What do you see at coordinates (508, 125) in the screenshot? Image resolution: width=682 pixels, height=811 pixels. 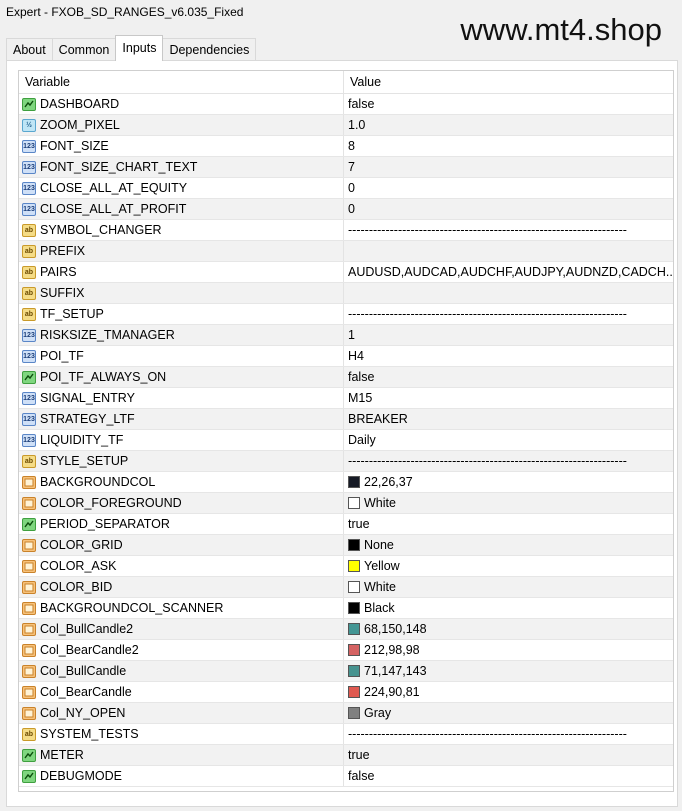 I see `value-cell: 1.0` at bounding box center [508, 125].